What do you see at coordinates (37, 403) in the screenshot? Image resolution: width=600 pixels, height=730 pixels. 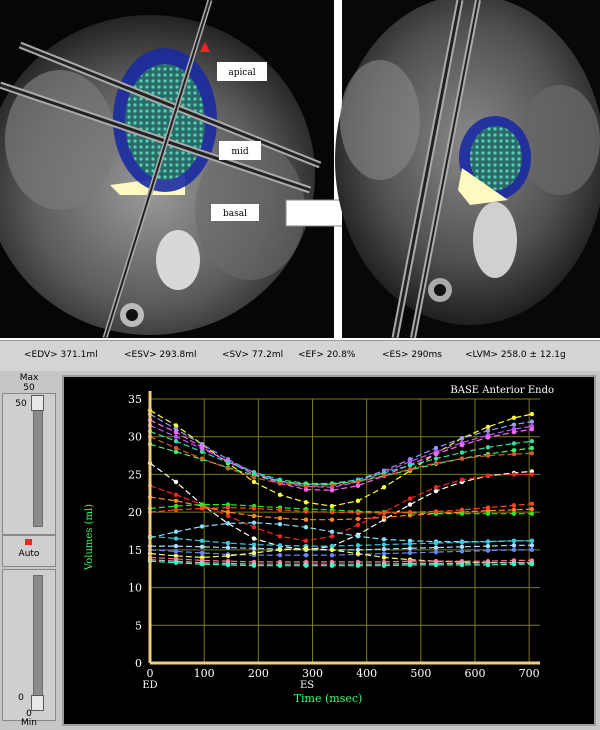 I see `max-slider-handle` at bounding box center [37, 403].